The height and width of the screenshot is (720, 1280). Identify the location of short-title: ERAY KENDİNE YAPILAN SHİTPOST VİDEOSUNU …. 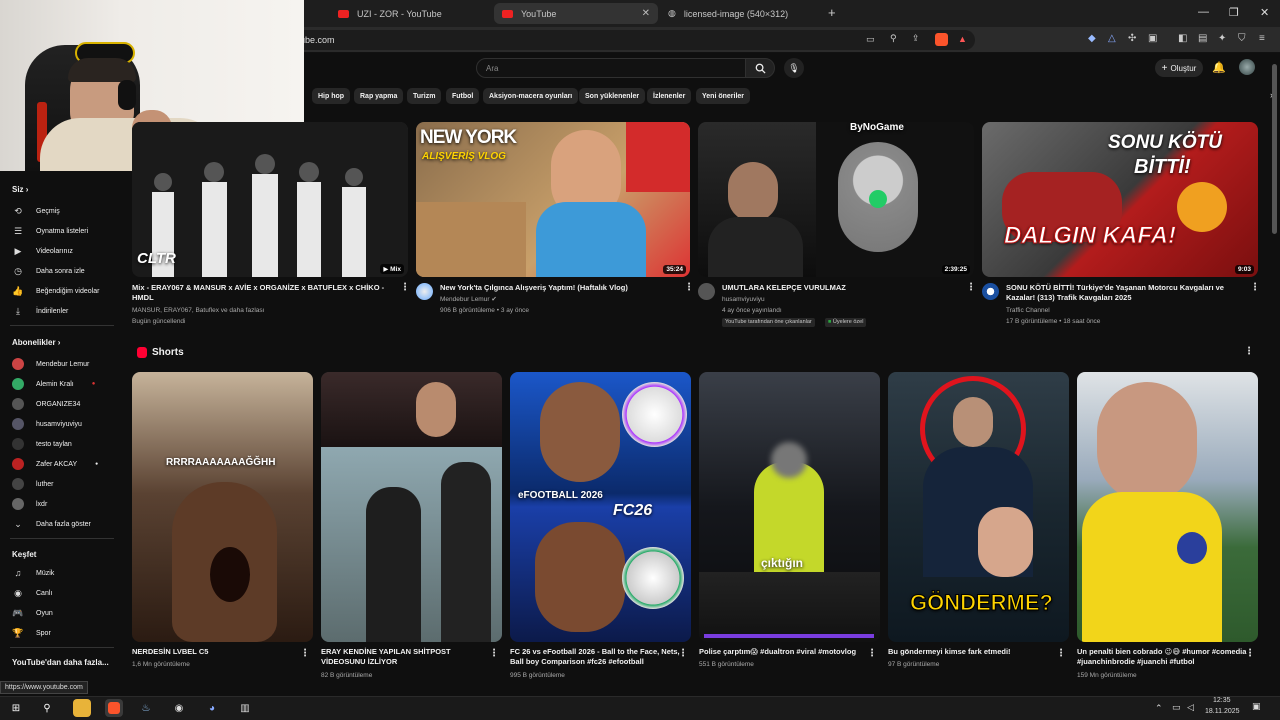
(403, 657).